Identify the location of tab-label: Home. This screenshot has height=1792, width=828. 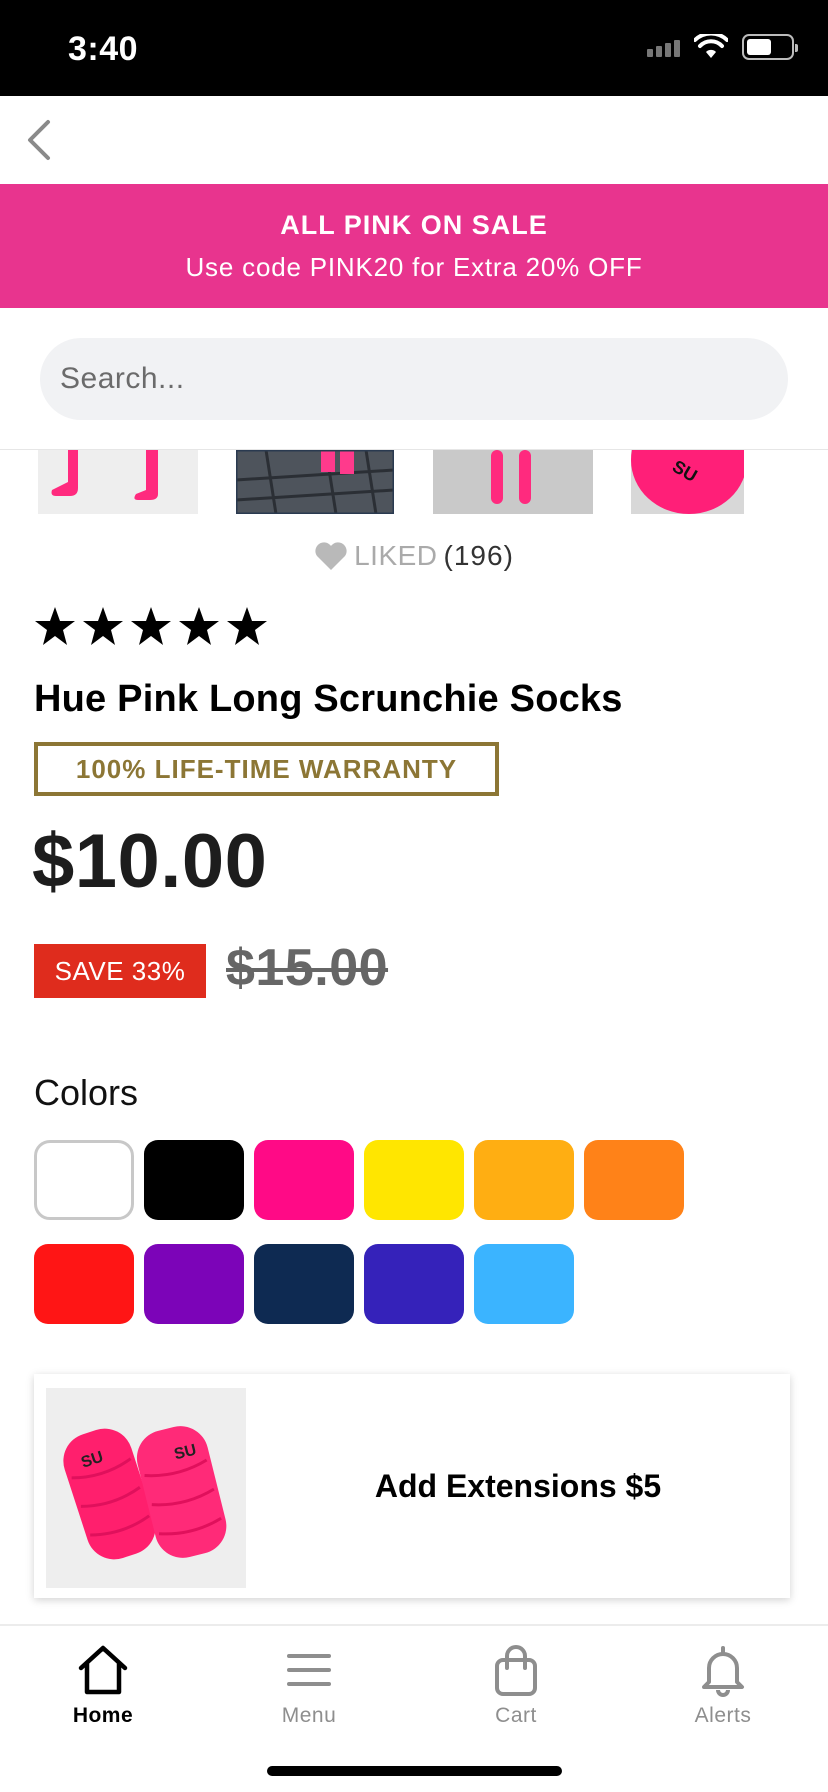
(103, 1715).